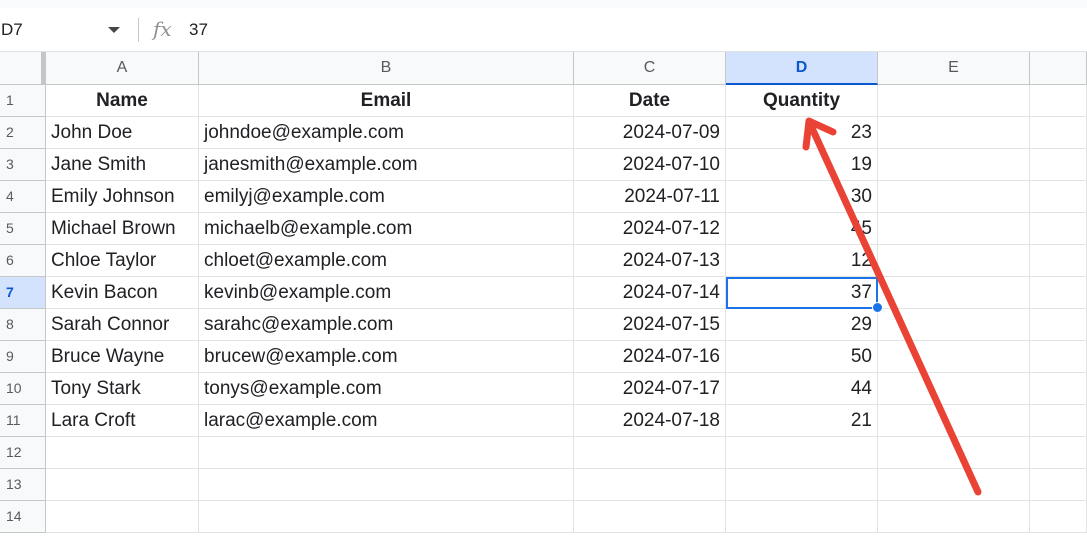 The height and width of the screenshot is (537, 1087). Describe the element at coordinates (802, 133) in the screenshot. I see `cell-quantity: 23` at that location.